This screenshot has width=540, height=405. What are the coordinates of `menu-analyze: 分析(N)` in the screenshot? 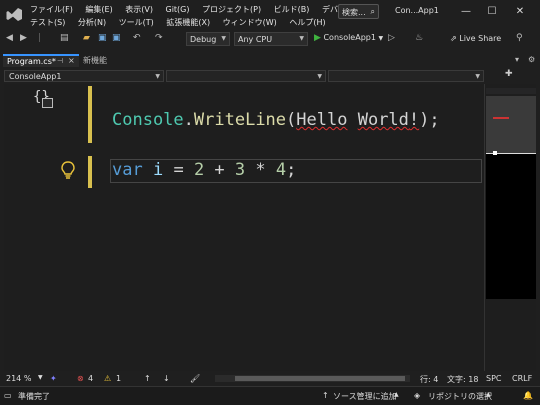 It's located at (92, 22).